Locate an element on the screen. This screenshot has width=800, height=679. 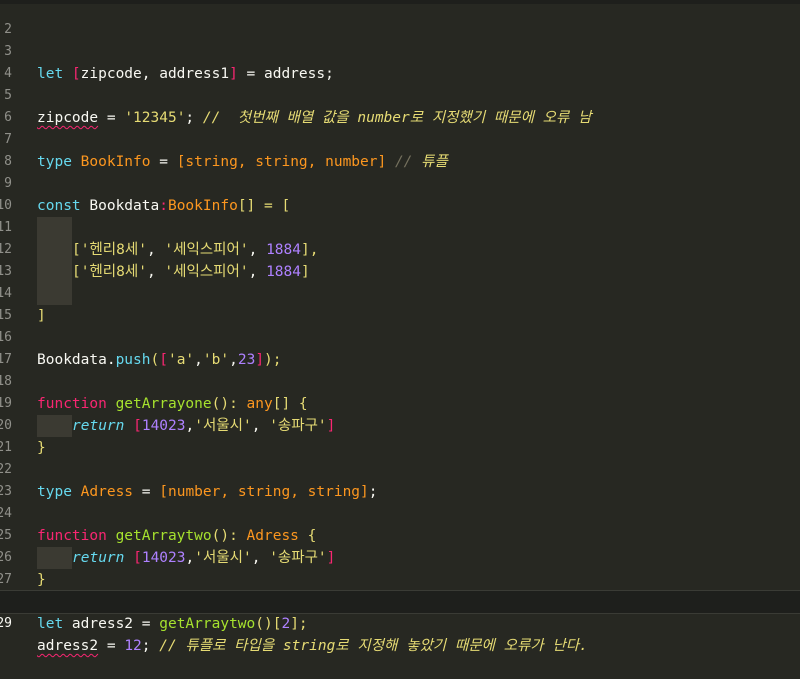
code-line-6: 6 is located at coordinates (400, 105).